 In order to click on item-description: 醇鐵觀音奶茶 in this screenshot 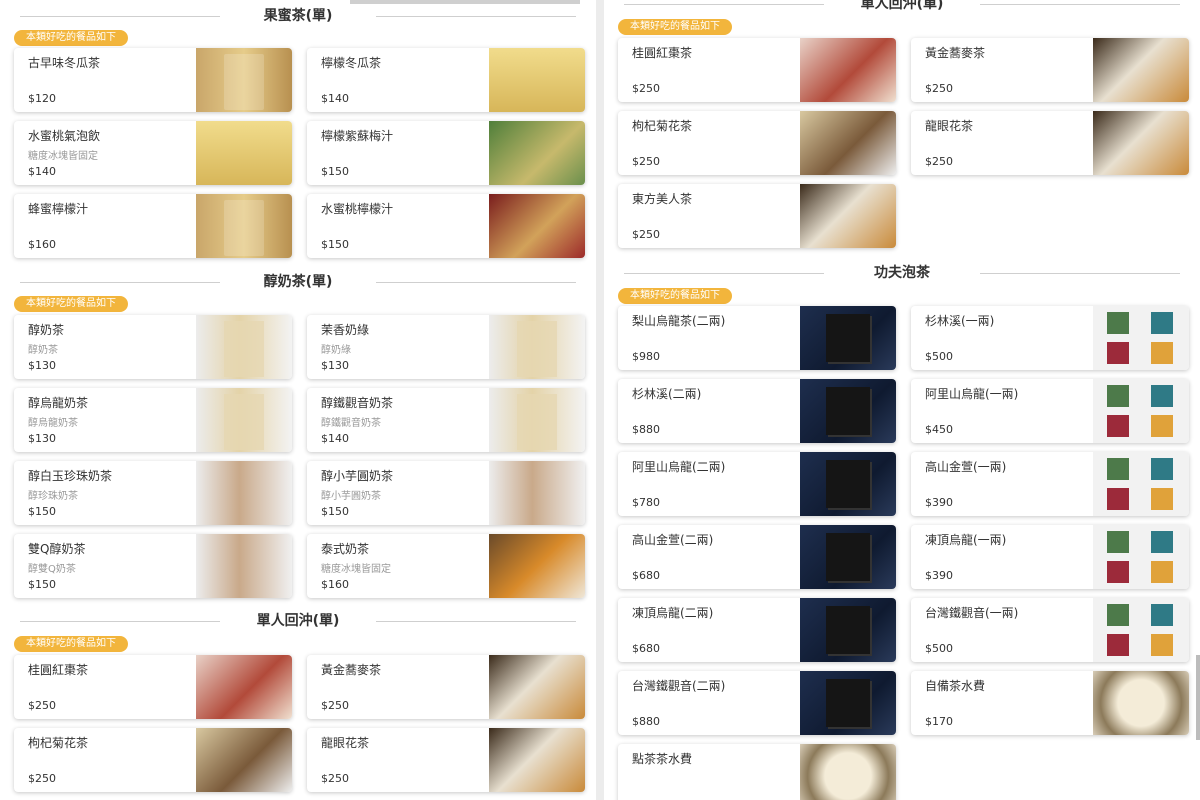, I will do `click(351, 423)`.